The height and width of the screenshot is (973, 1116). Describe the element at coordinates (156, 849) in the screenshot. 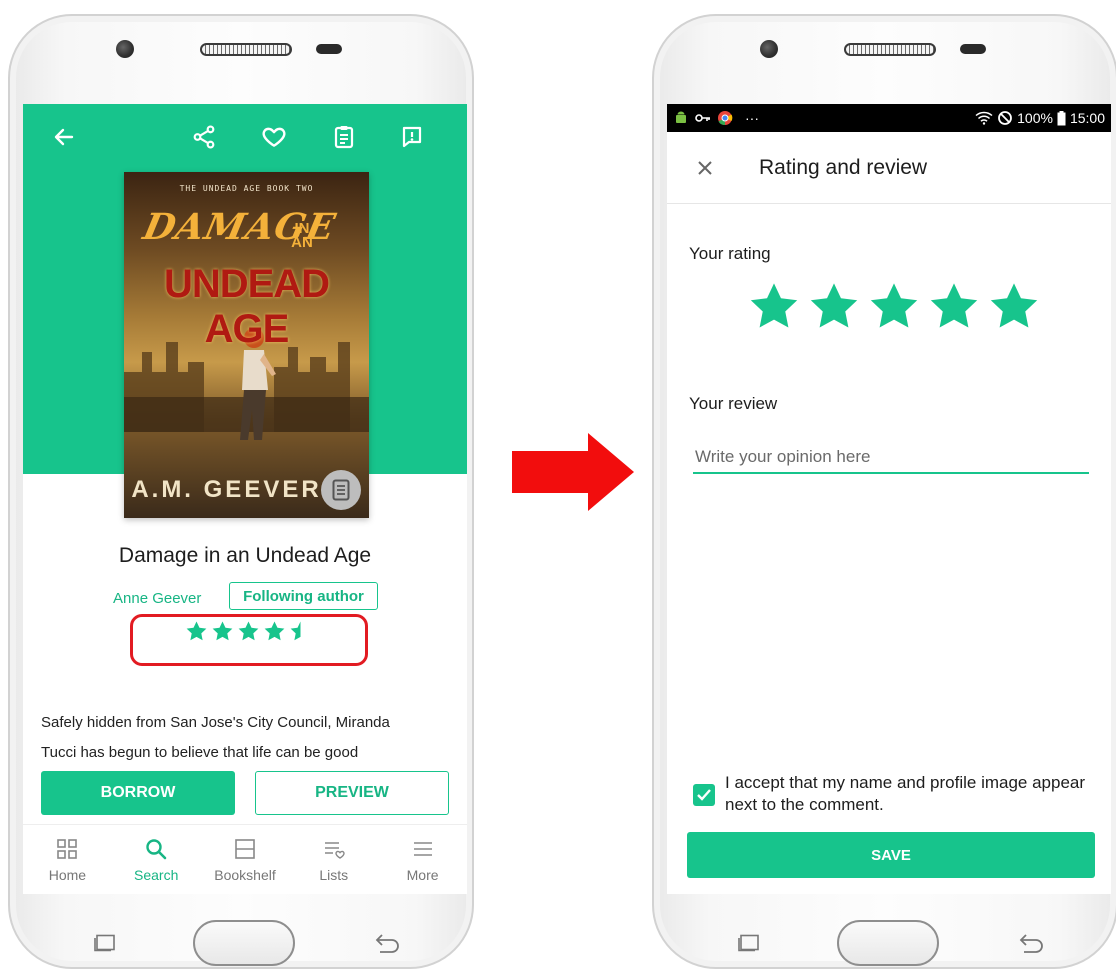

I see `search-icon` at that location.